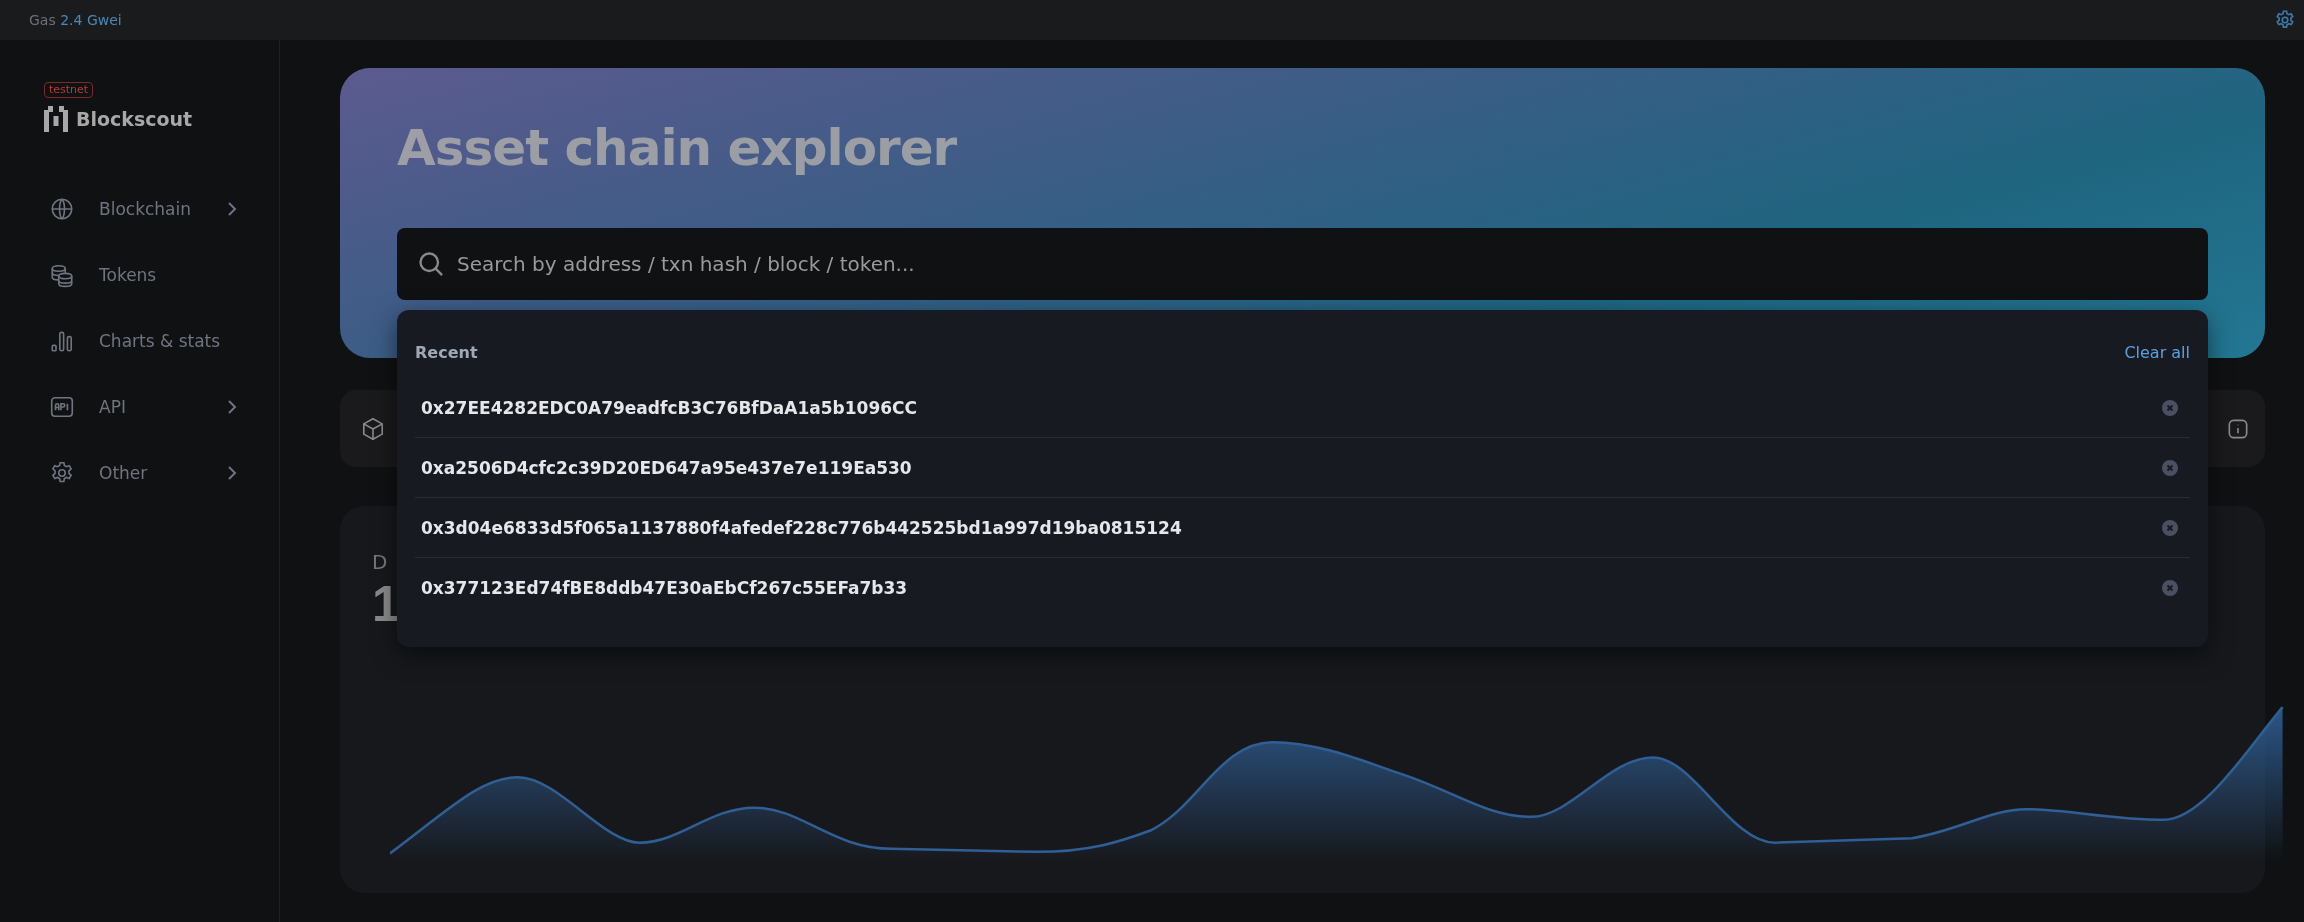 Image resolution: width=2304 pixels, height=922 pixels. Describe the element at coordinates (677, 148) in the screenshot. I see `page-title: Asset chain explorer` at that location.